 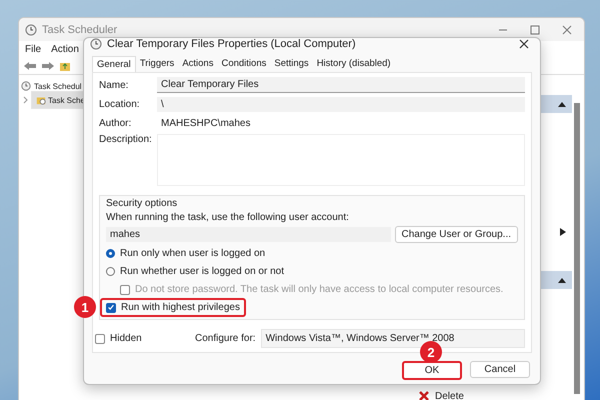 What do you see at coordinates (58, 86) in the screenshot?
I see `tree-item: Task Schedul` at bounding box center [58, 86].